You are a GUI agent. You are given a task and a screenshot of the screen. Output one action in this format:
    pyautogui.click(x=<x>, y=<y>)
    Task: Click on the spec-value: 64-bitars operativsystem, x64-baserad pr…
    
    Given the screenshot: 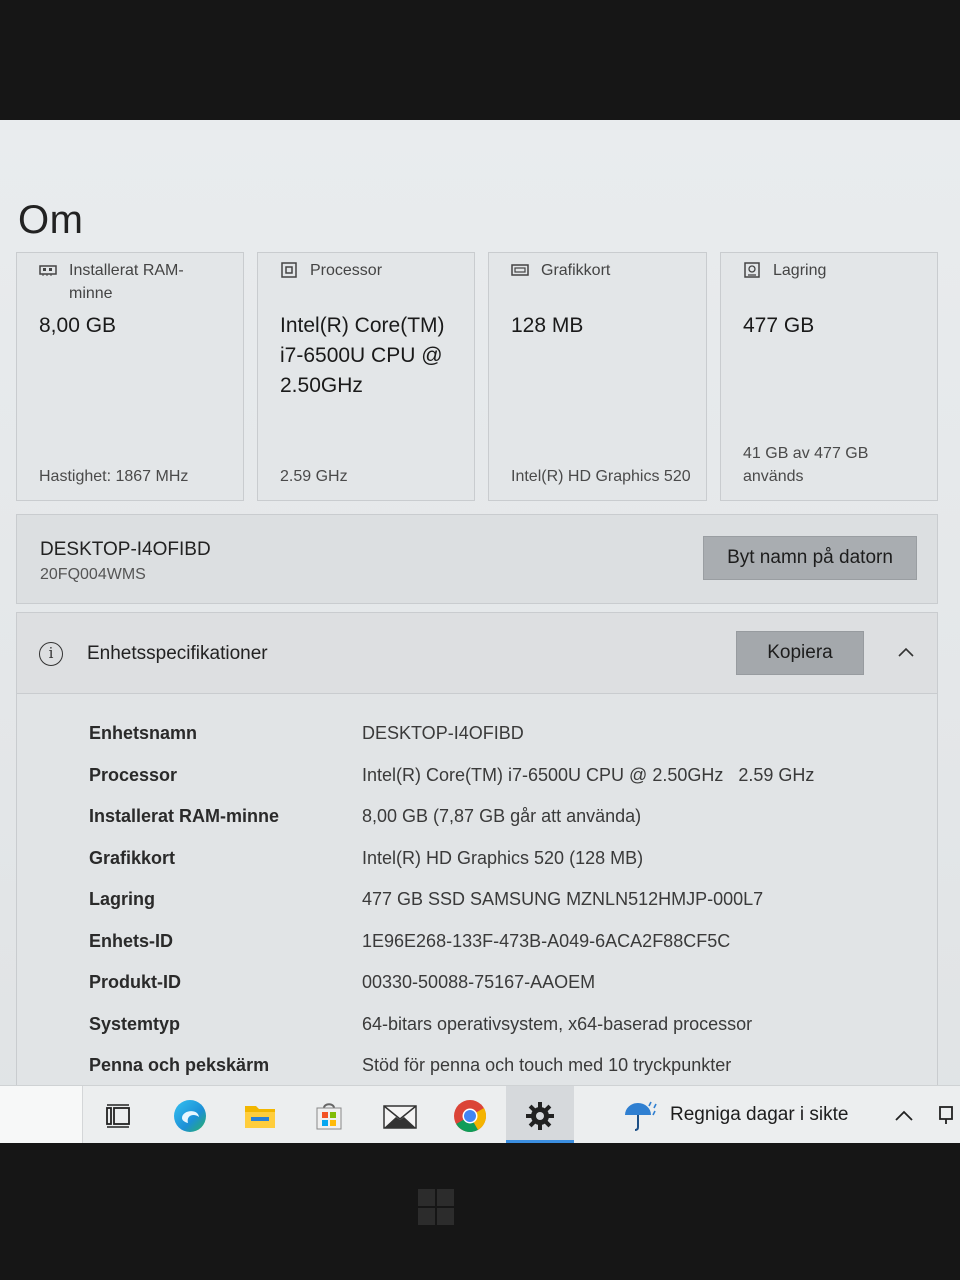 What is the action you would take?
    pyautogui.click(x=557, y=1023)
    